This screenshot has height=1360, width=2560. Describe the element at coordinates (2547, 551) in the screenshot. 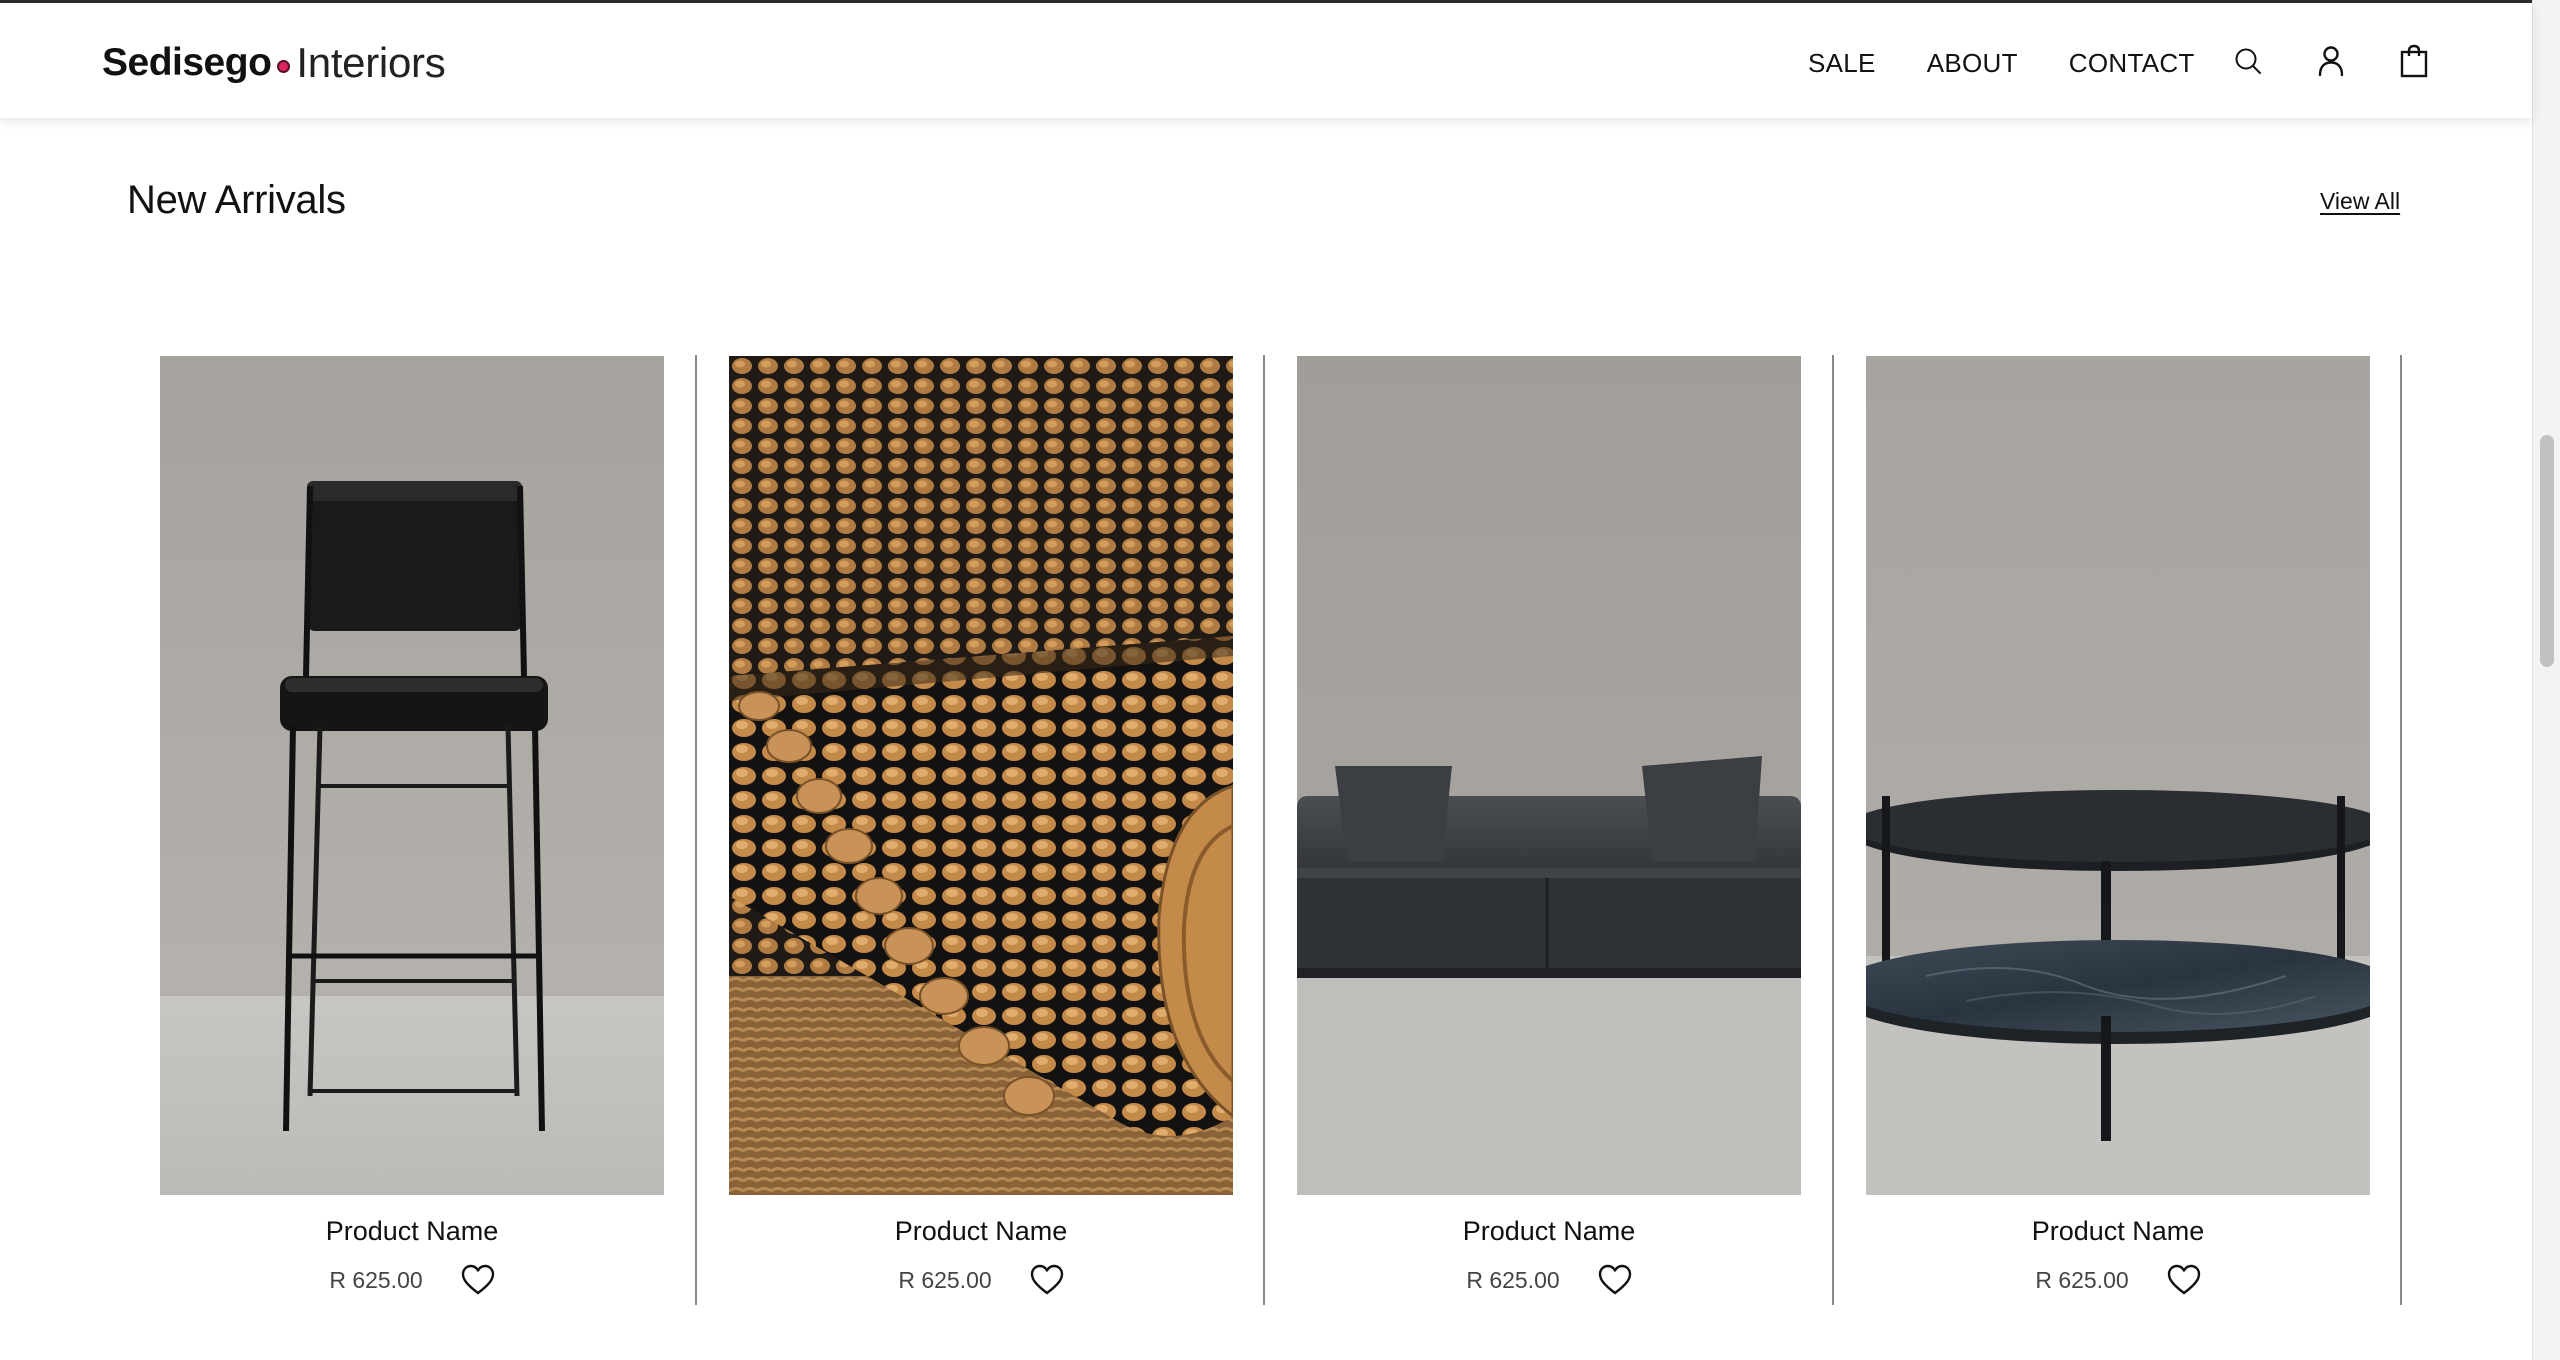

I see `scrollbar-thumb` at that location.